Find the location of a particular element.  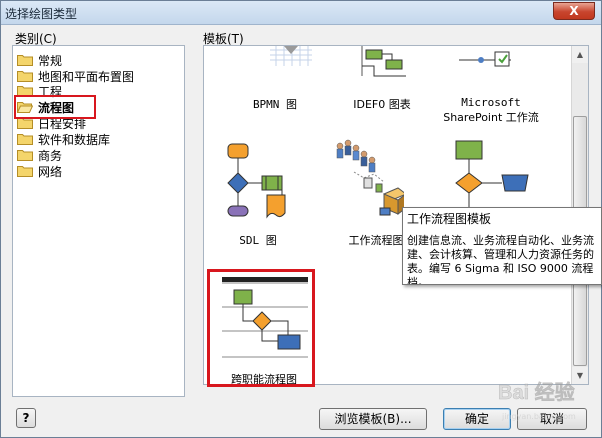

sdl-output-shape is located at coordinates (276, 206).